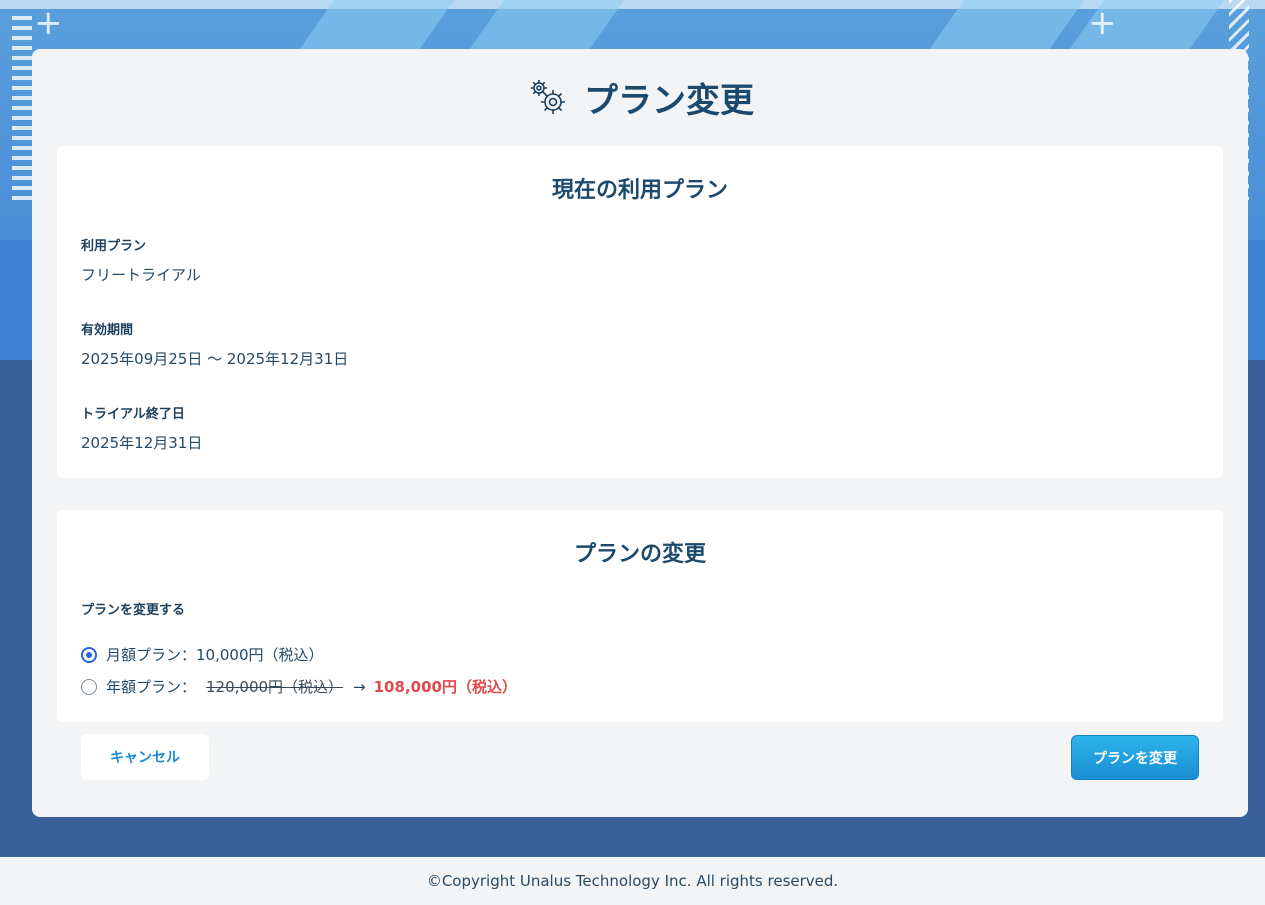 The image size is (1265, 905). Describe the element at coordinates (141, 275) in the screenshot. I see `plan-name-value: フリートライアル` at that location.